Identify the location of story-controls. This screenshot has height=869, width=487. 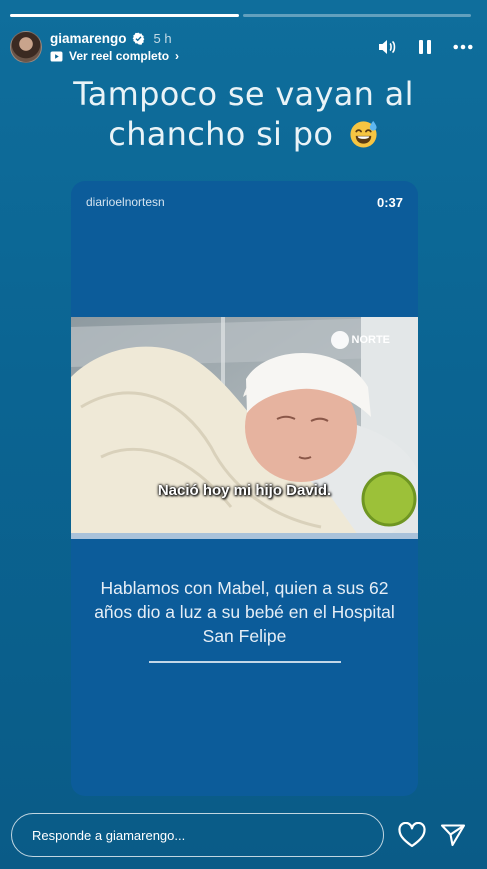
(425, 47).